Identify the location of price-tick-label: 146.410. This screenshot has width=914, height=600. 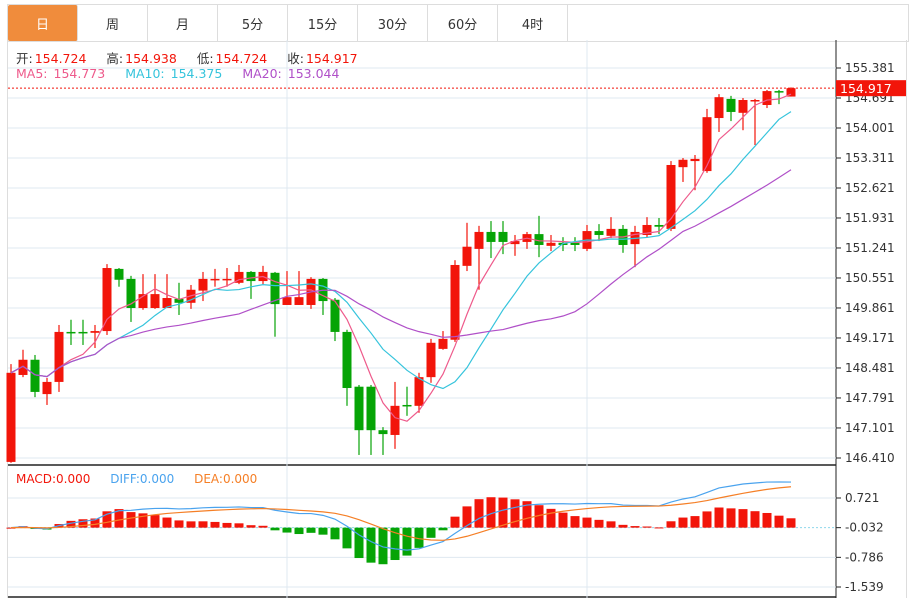
(870, 458).